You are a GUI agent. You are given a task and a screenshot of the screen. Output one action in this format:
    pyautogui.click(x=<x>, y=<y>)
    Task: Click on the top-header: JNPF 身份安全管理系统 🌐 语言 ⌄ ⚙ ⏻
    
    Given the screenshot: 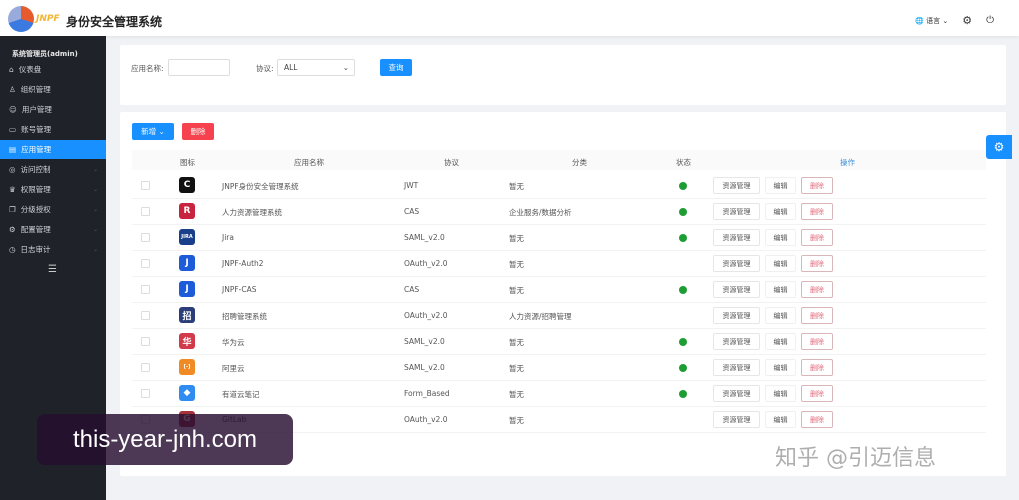 What is the action you would take?
    pyautogui.click(x=509, y=18)
    